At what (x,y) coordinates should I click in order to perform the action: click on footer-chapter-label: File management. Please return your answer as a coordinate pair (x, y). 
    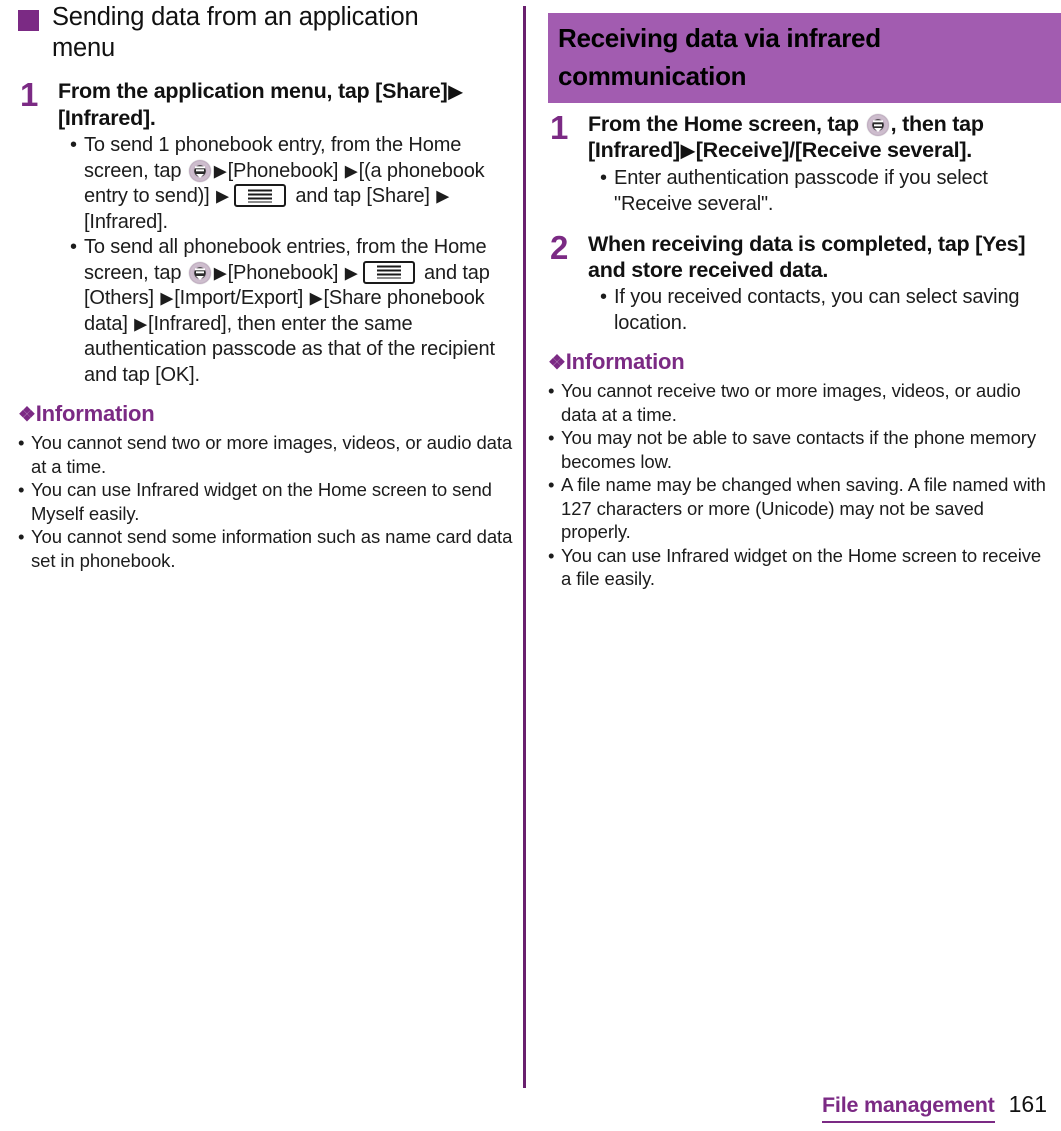
    Looking at the image, I should click on (908, 1108).